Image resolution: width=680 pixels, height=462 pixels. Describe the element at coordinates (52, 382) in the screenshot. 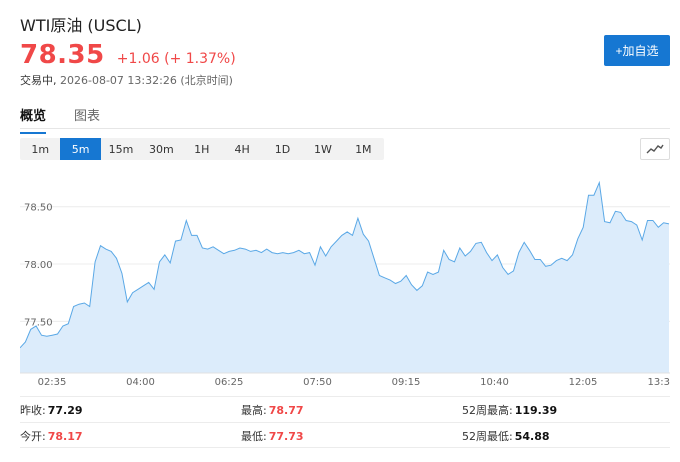

I see `x-tick-label: 02:35` at that location.